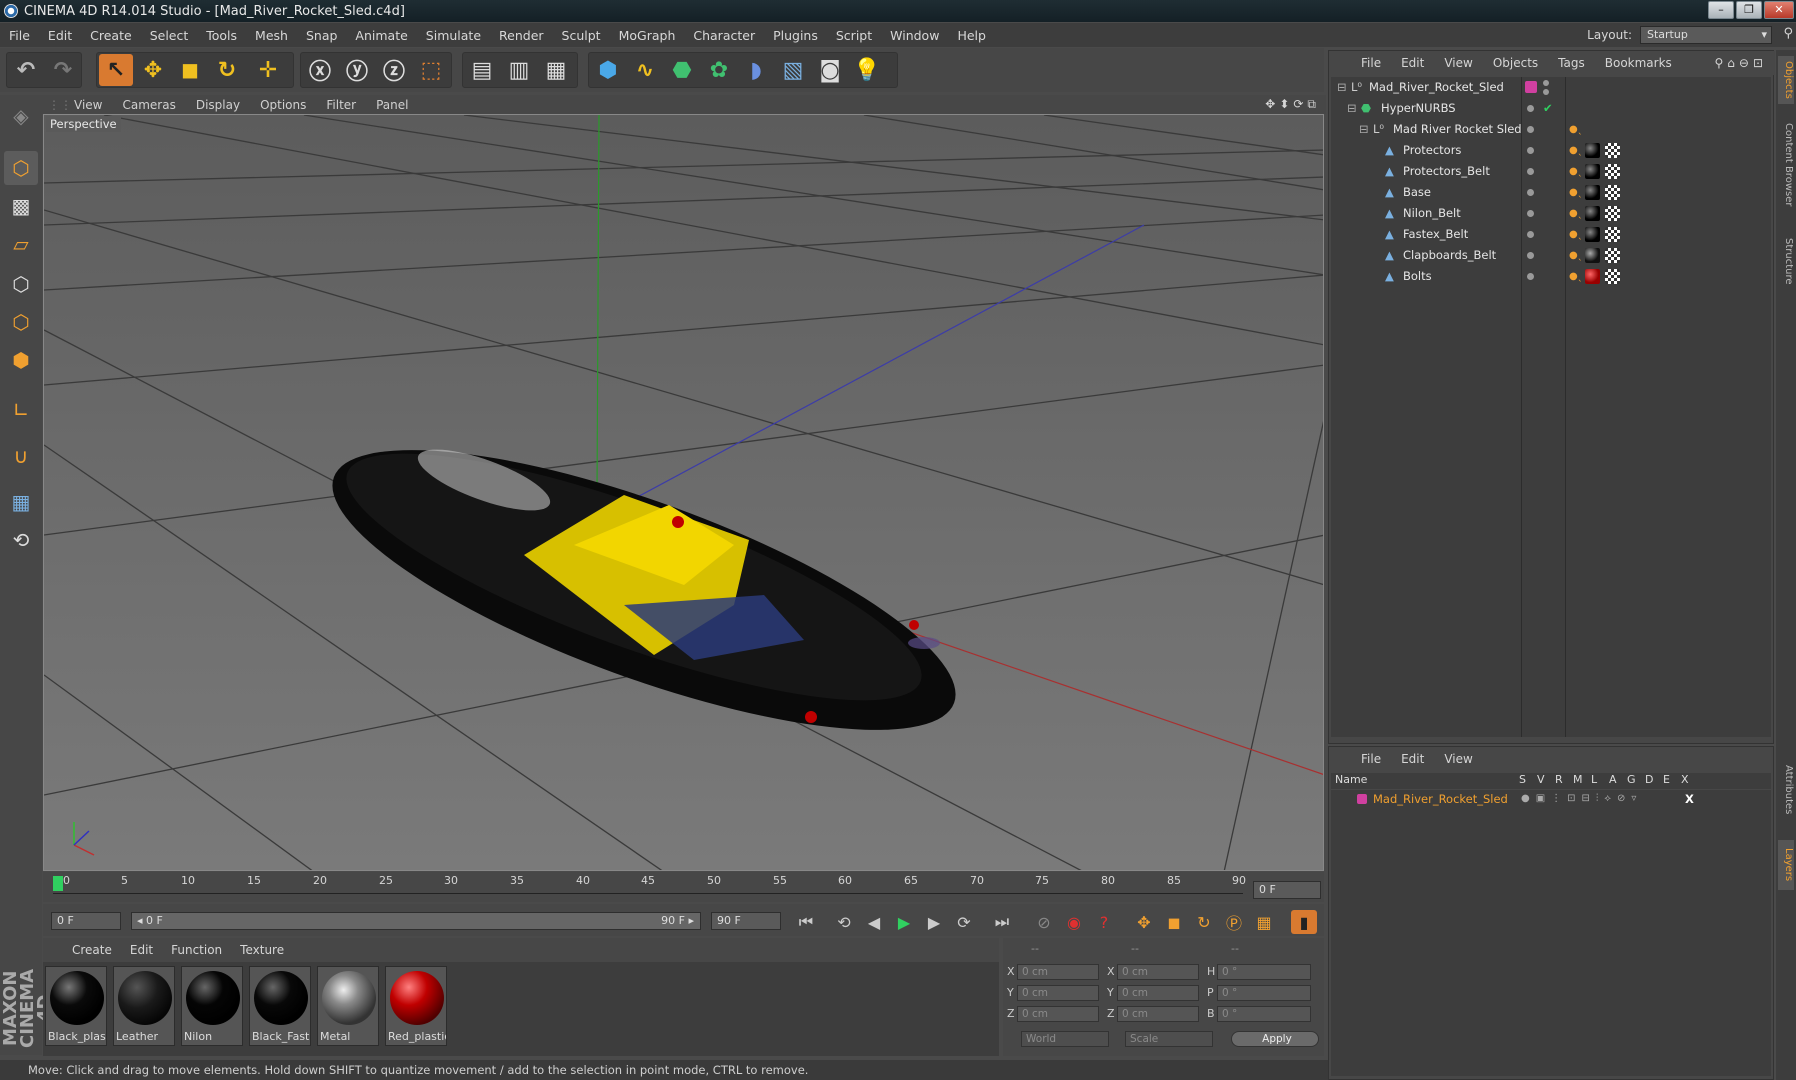 This screenshot has width=1796, height=1080. Describe the element at coordinates (76, 1006) in the screenshot. I see `material-swatch: Black_plast` at that location.